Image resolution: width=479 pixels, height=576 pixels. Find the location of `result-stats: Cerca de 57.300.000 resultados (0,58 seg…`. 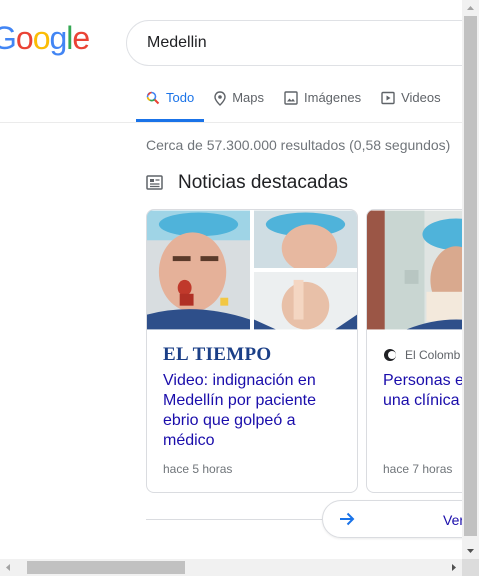

result-stats: Cerca de 57.300.000 resultados (0,58 seg… is located at coordinates (298, 145).